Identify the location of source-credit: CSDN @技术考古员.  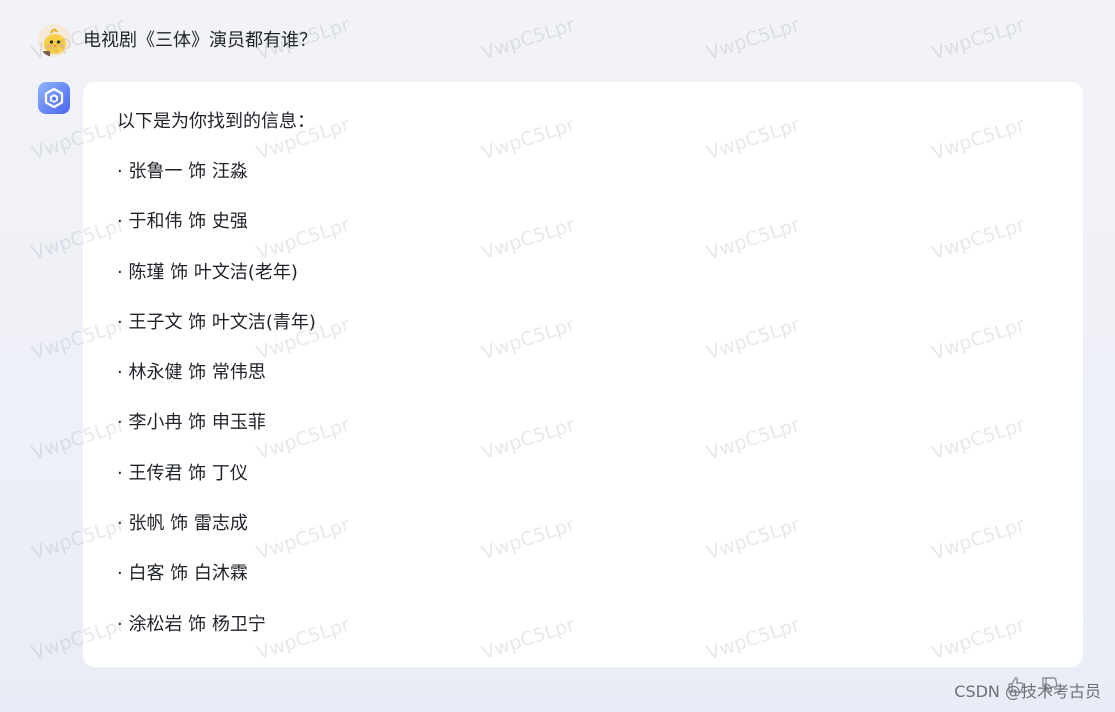
(1027, 691).